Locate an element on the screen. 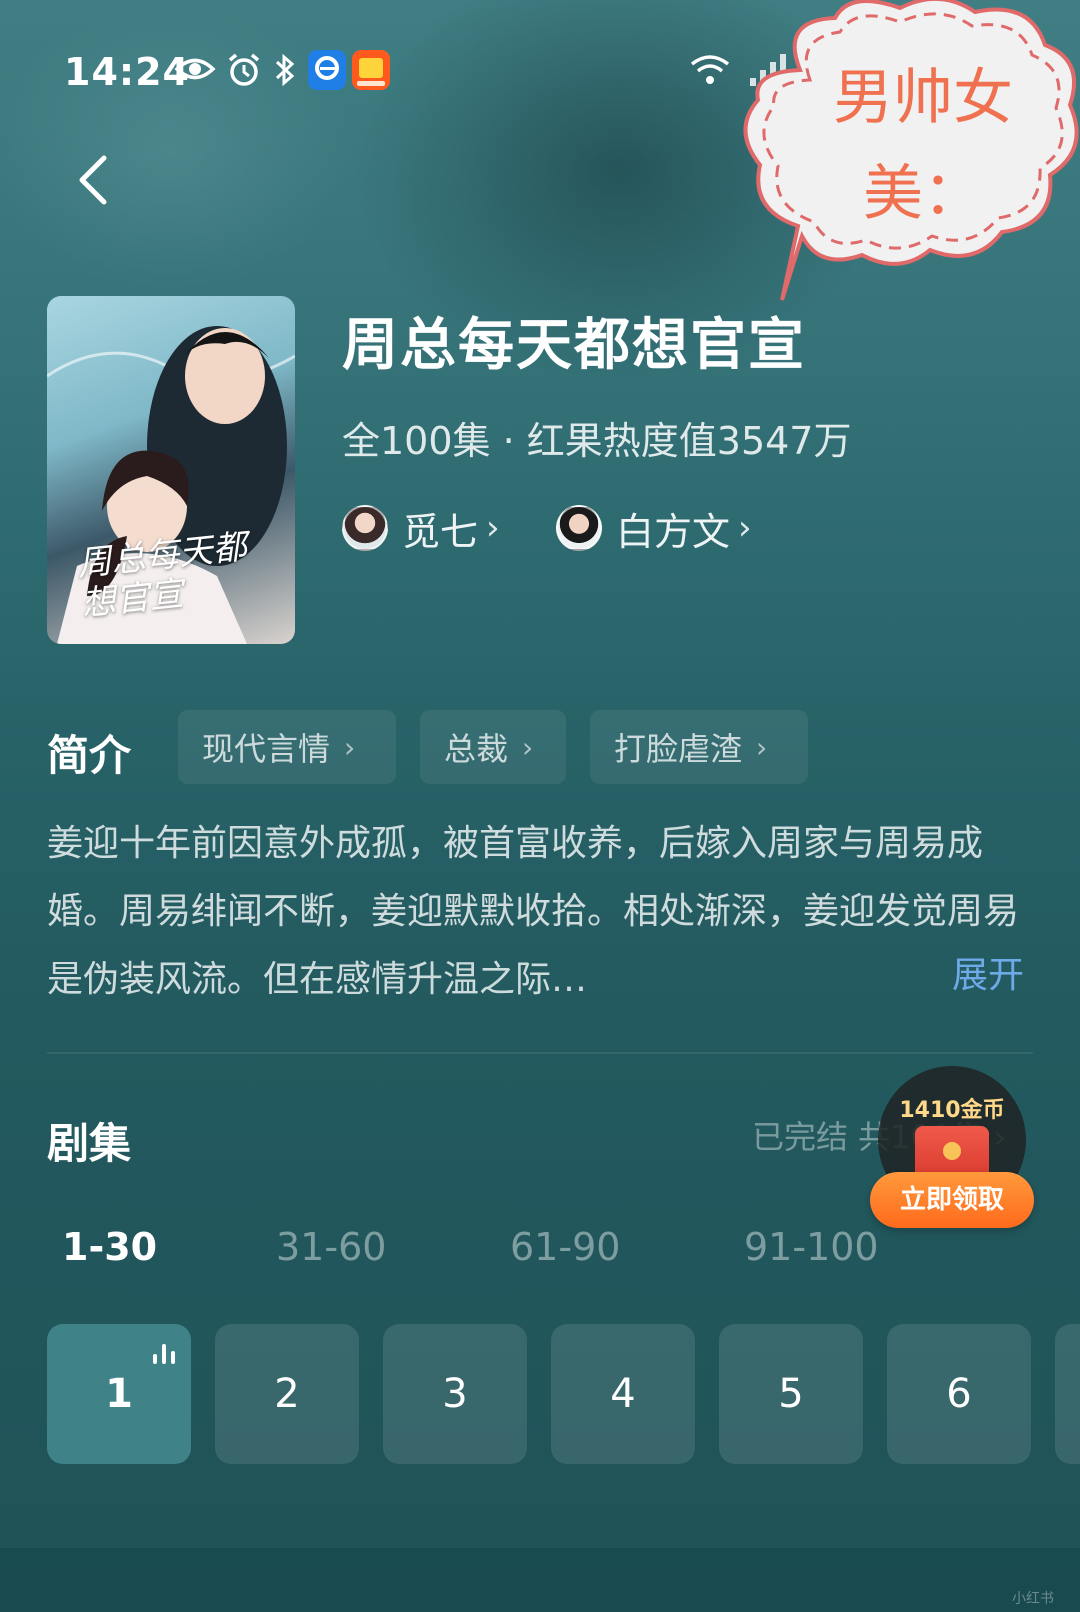 The image size is (1080, 1612). episode-button: 6 is located at coordinates (959, 1394).